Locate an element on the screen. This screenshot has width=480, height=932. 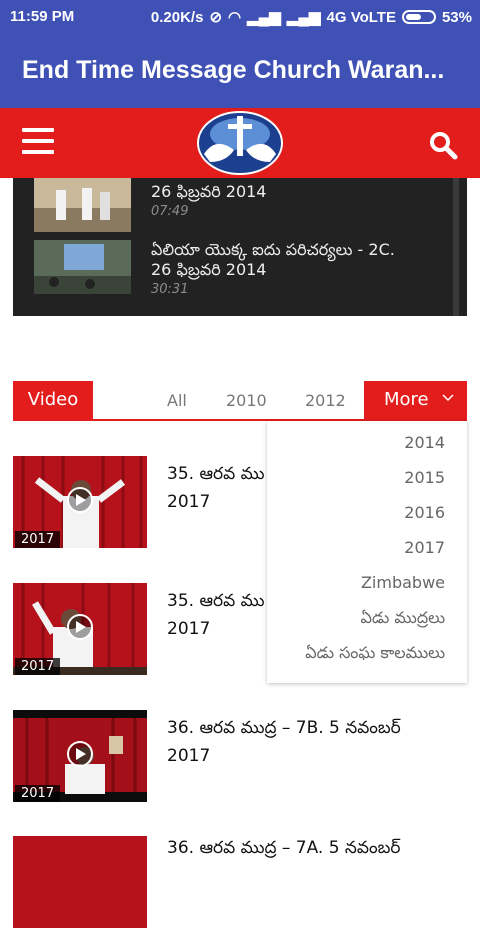
dropdown-item-2017: 2017 is located at coordinates (424, 547).